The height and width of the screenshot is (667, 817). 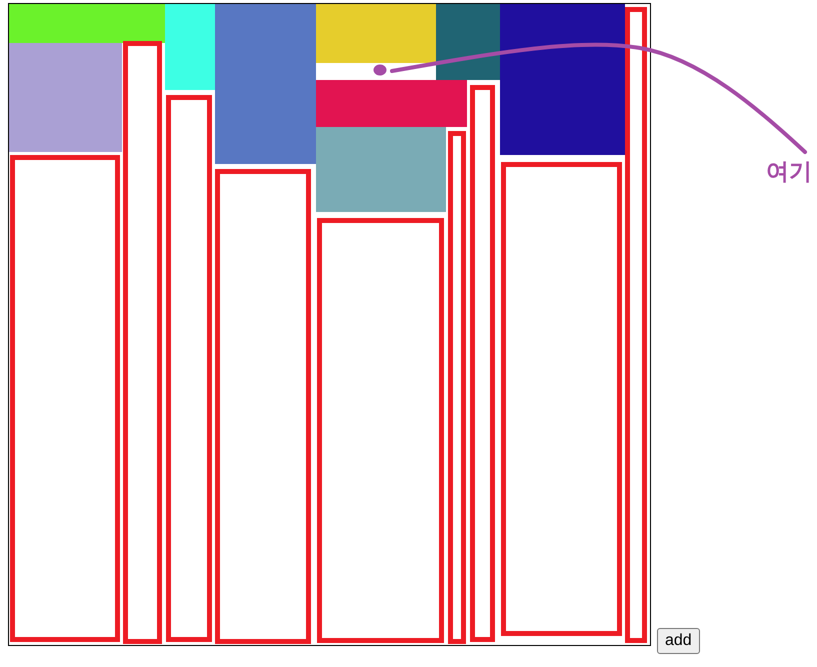 What do you see at coordinates (678, 641) in the screenshot?
I see `add-button: add` at bounding box center [678, 641].